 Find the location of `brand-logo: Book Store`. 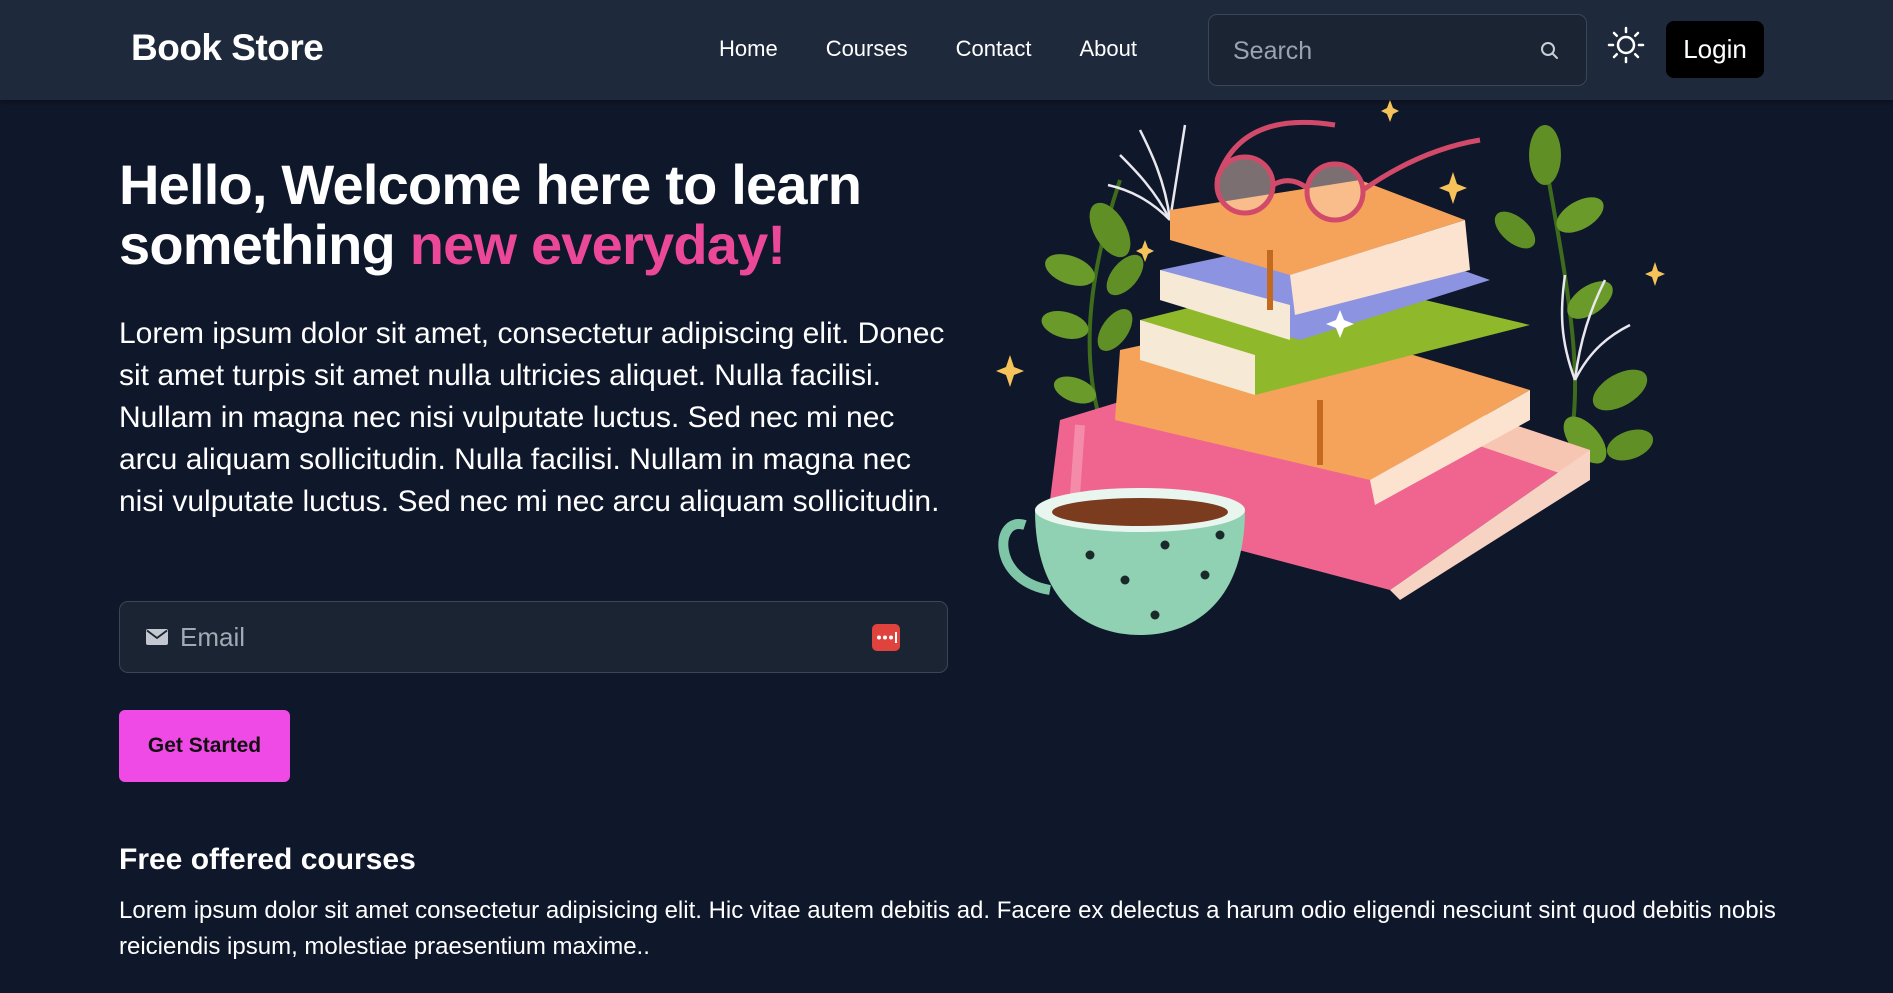

brand-logo: Book Store is located at coordinates (227, 48).